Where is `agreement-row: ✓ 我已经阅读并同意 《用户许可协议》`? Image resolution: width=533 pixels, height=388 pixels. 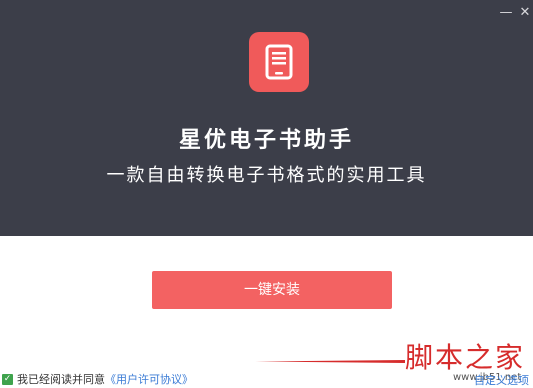
agreement-row: ✓ 我已经阅读并同意 《用户许可协议》 is located at coordinates (97, 379).